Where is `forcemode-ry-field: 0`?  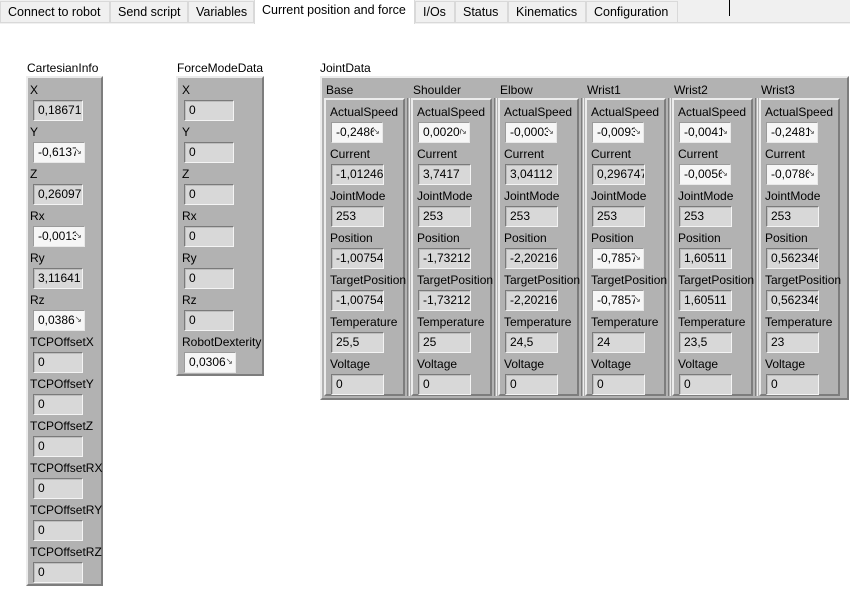
forcemode-ry-field: 0 is located at coordinates (209, 278).